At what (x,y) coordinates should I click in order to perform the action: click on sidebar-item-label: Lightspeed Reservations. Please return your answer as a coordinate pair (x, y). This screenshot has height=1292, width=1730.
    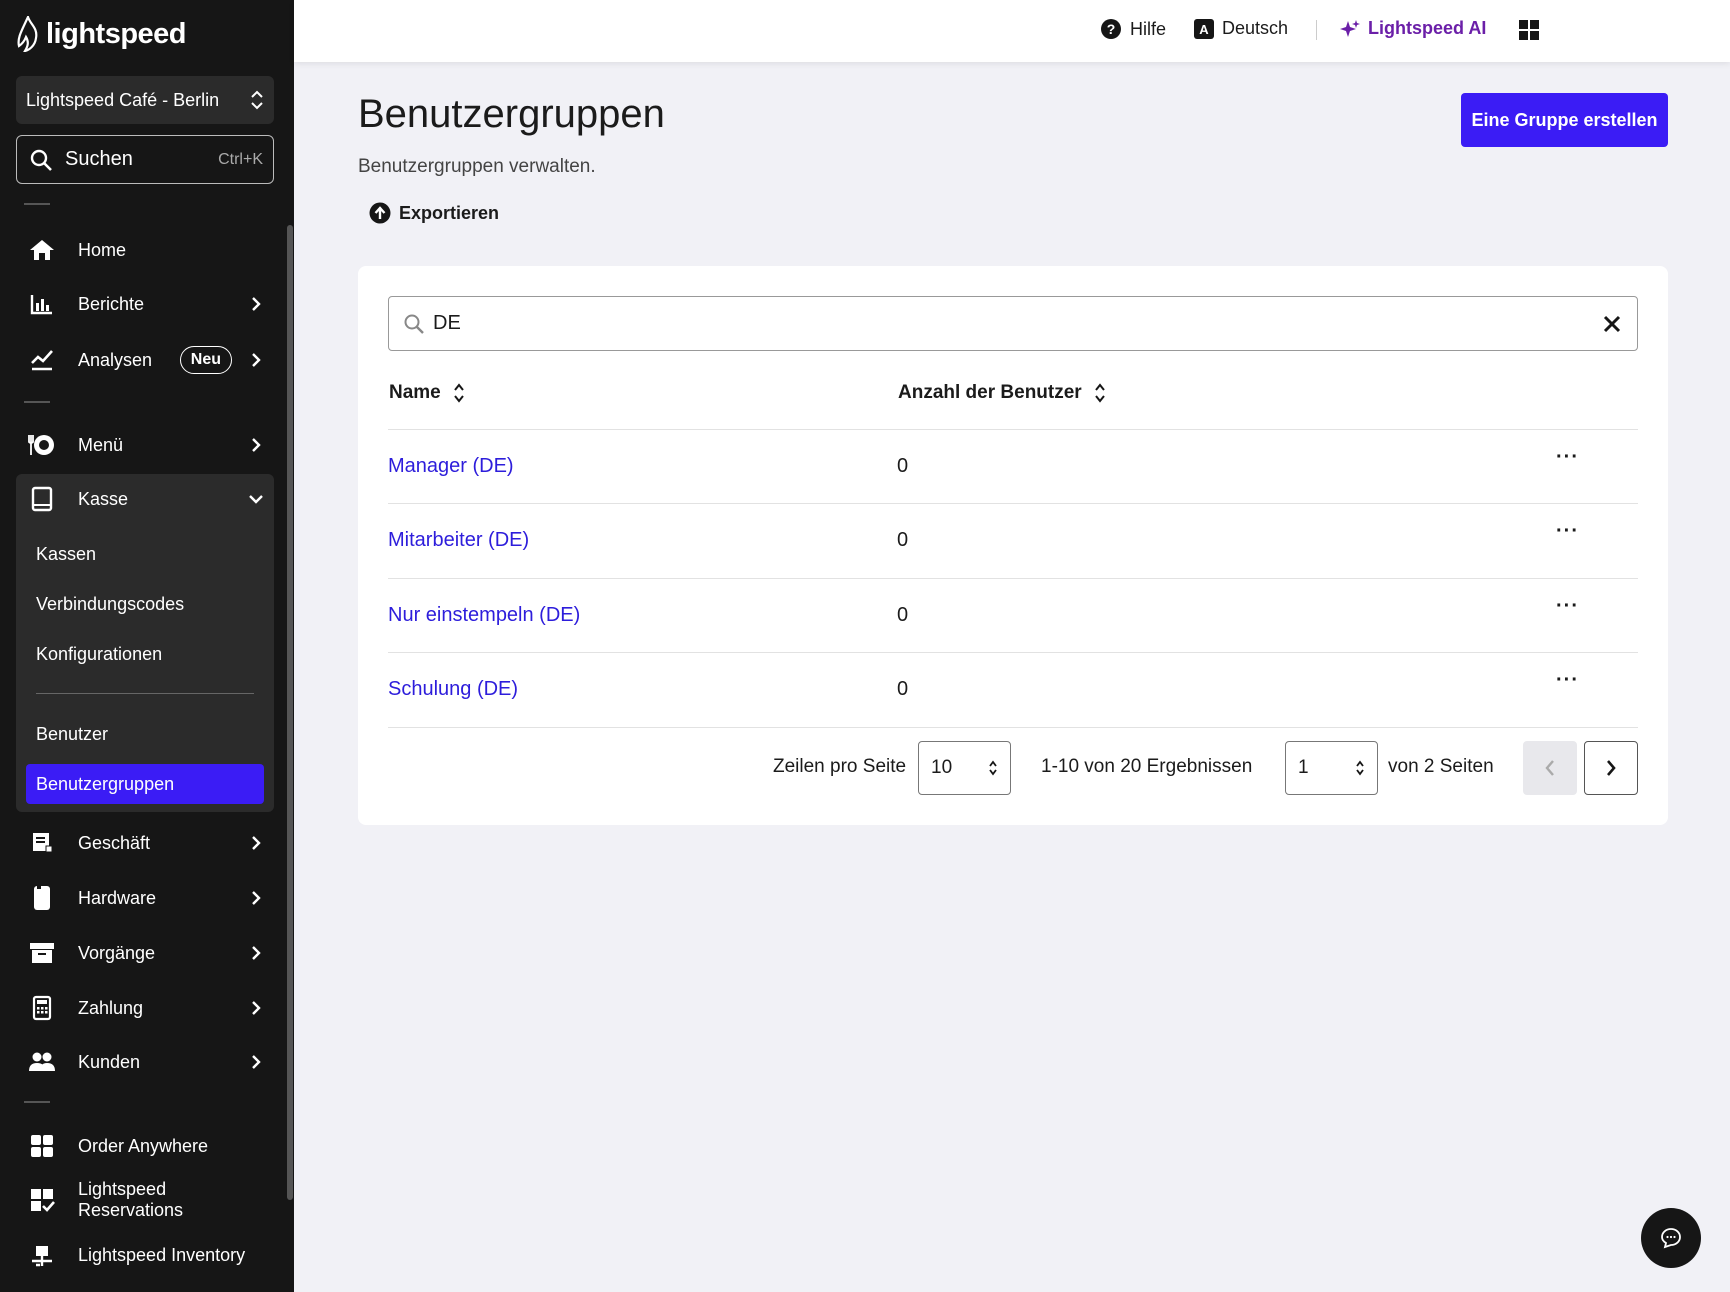
    Looking at the image, I should click on (131, 1199).